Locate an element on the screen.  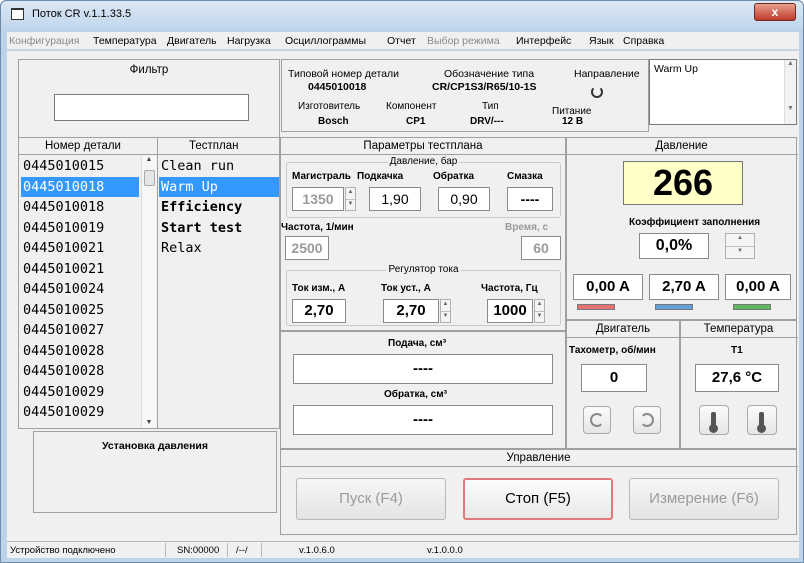
frequency-field: 2500 is located at coordinates (307, 248).